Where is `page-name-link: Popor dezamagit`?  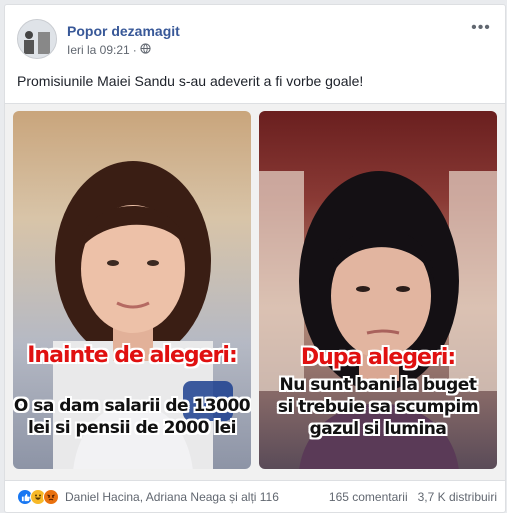 page-name-link: Popor dezamagit is located at coordinates (123, 31).